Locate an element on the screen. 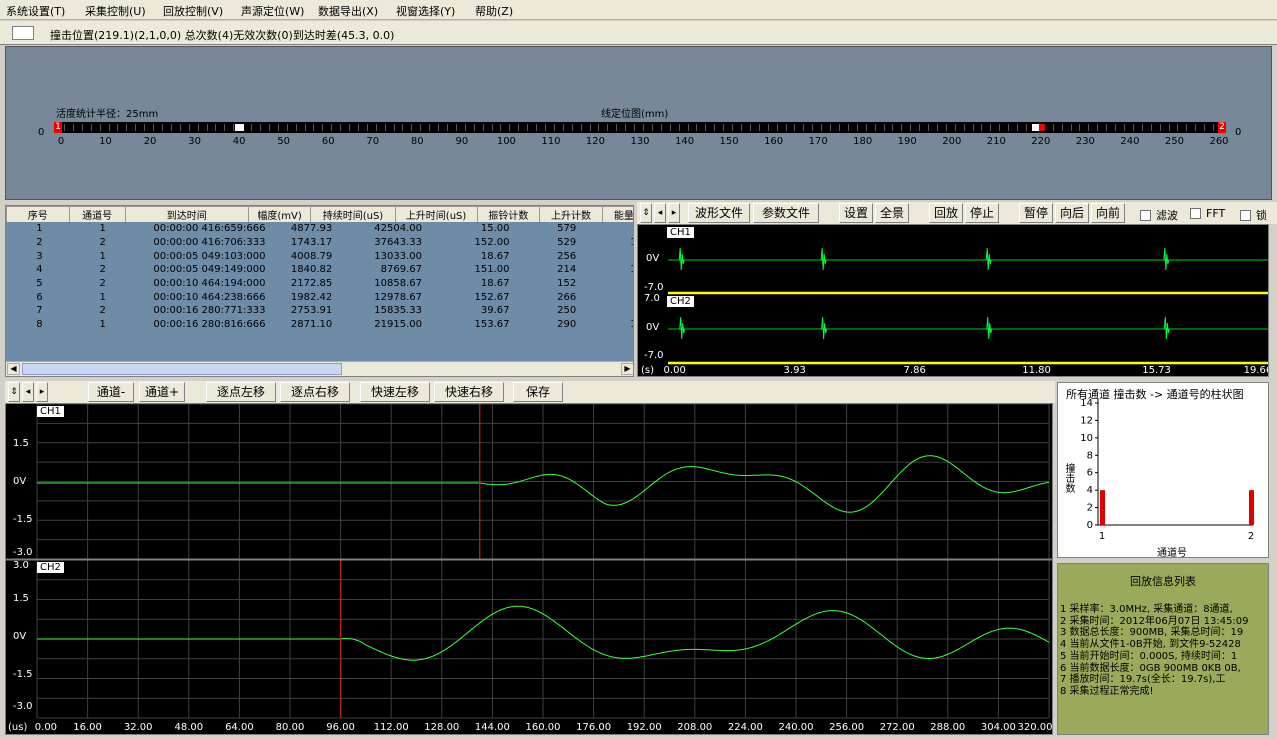 The height and width of the screenshot is (739, 1277). menu-system-settings: 系统设置(T) is located at coordinates (35, 11).